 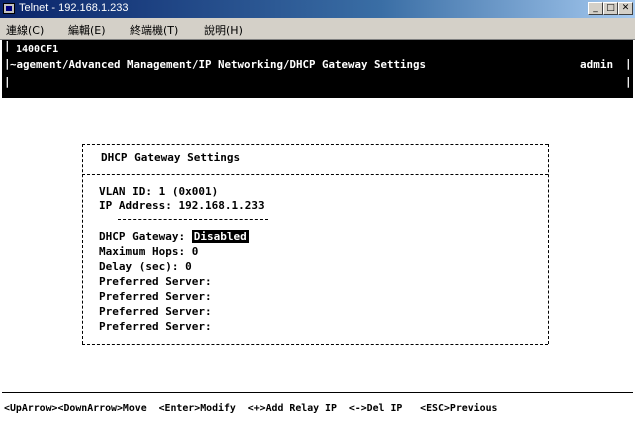 I want to click on dialog-bottom-border, so click(x=315, y=344).